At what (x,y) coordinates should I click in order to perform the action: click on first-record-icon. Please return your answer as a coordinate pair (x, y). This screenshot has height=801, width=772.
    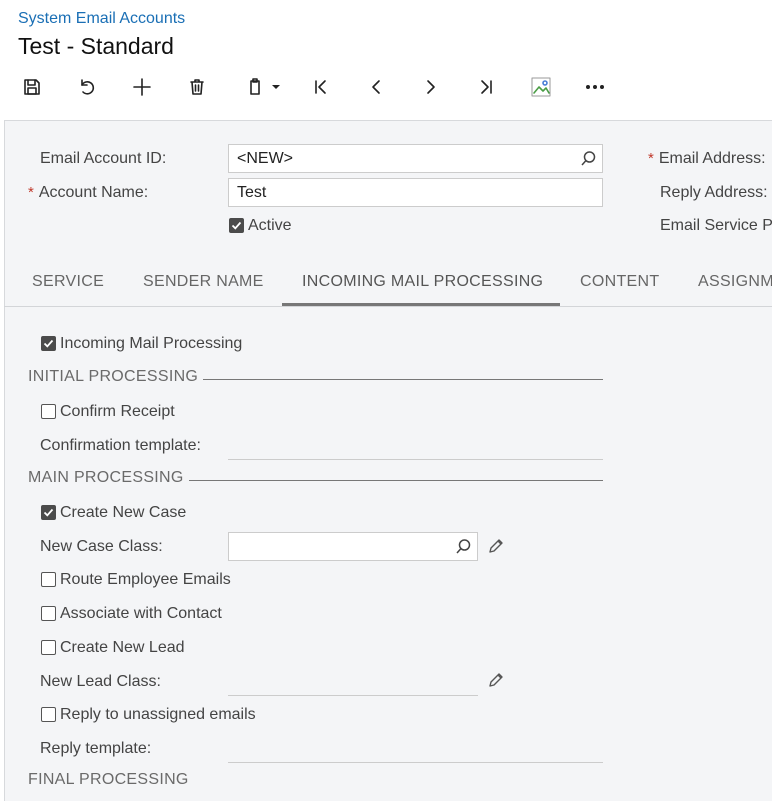
    Looking at the image, I should click on (320, 87).